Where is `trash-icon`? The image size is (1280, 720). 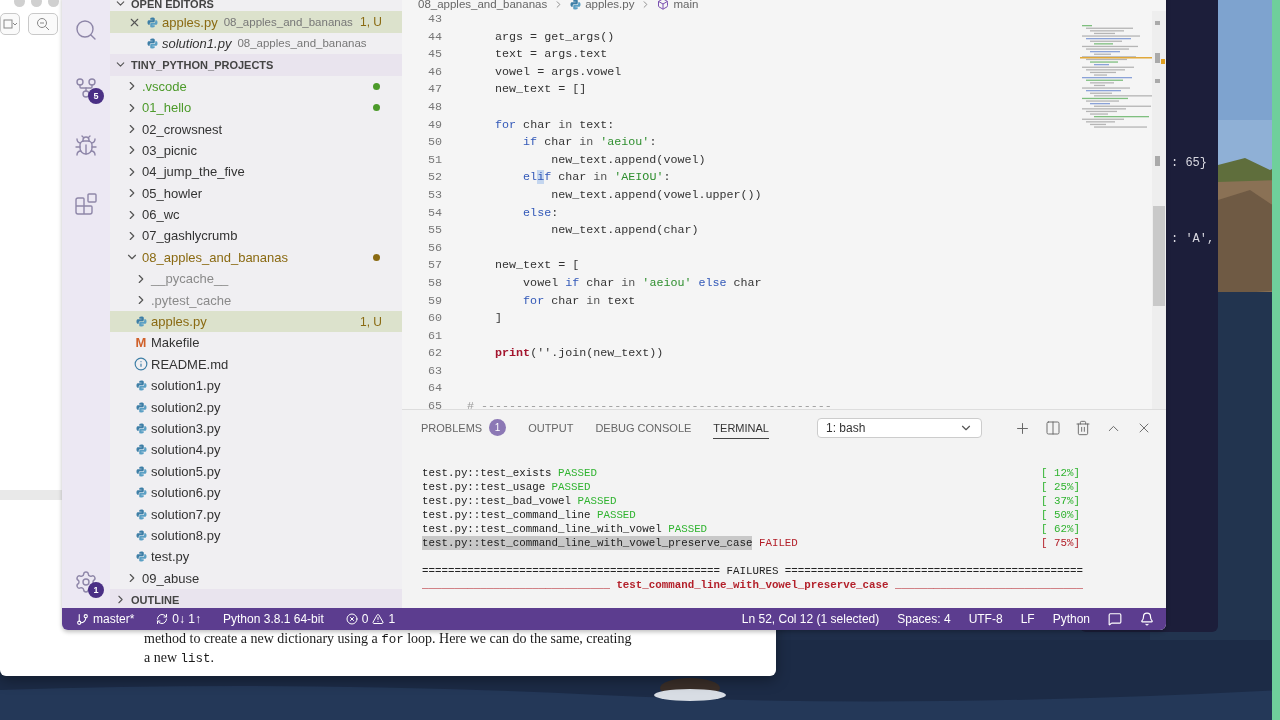
trash-icon is located at coordinates (1083, 428).